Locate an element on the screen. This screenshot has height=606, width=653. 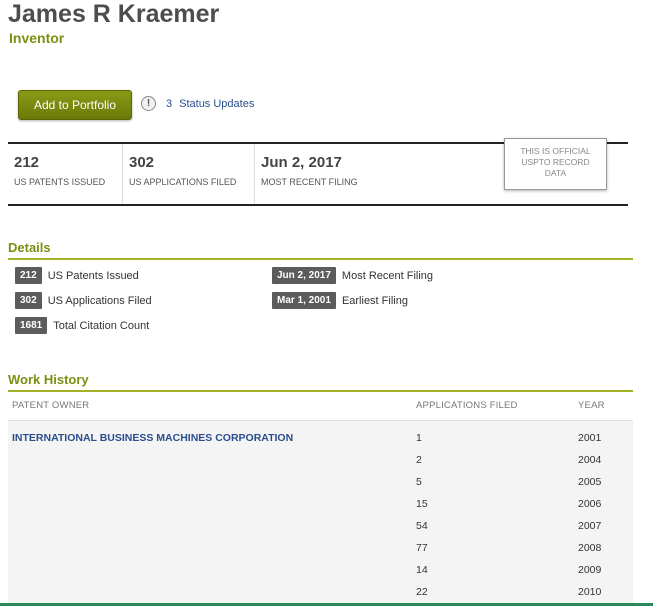
stat-value: Jun 2, 2017 is located at coordinates (301, 162).